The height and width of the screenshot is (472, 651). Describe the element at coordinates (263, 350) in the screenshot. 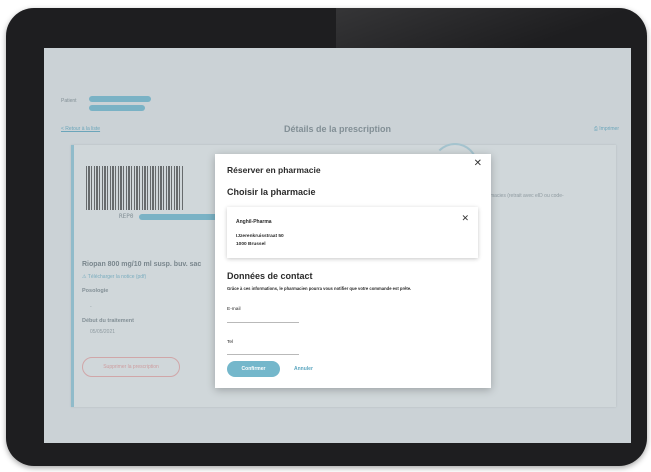

I see `tel-field` at that location.